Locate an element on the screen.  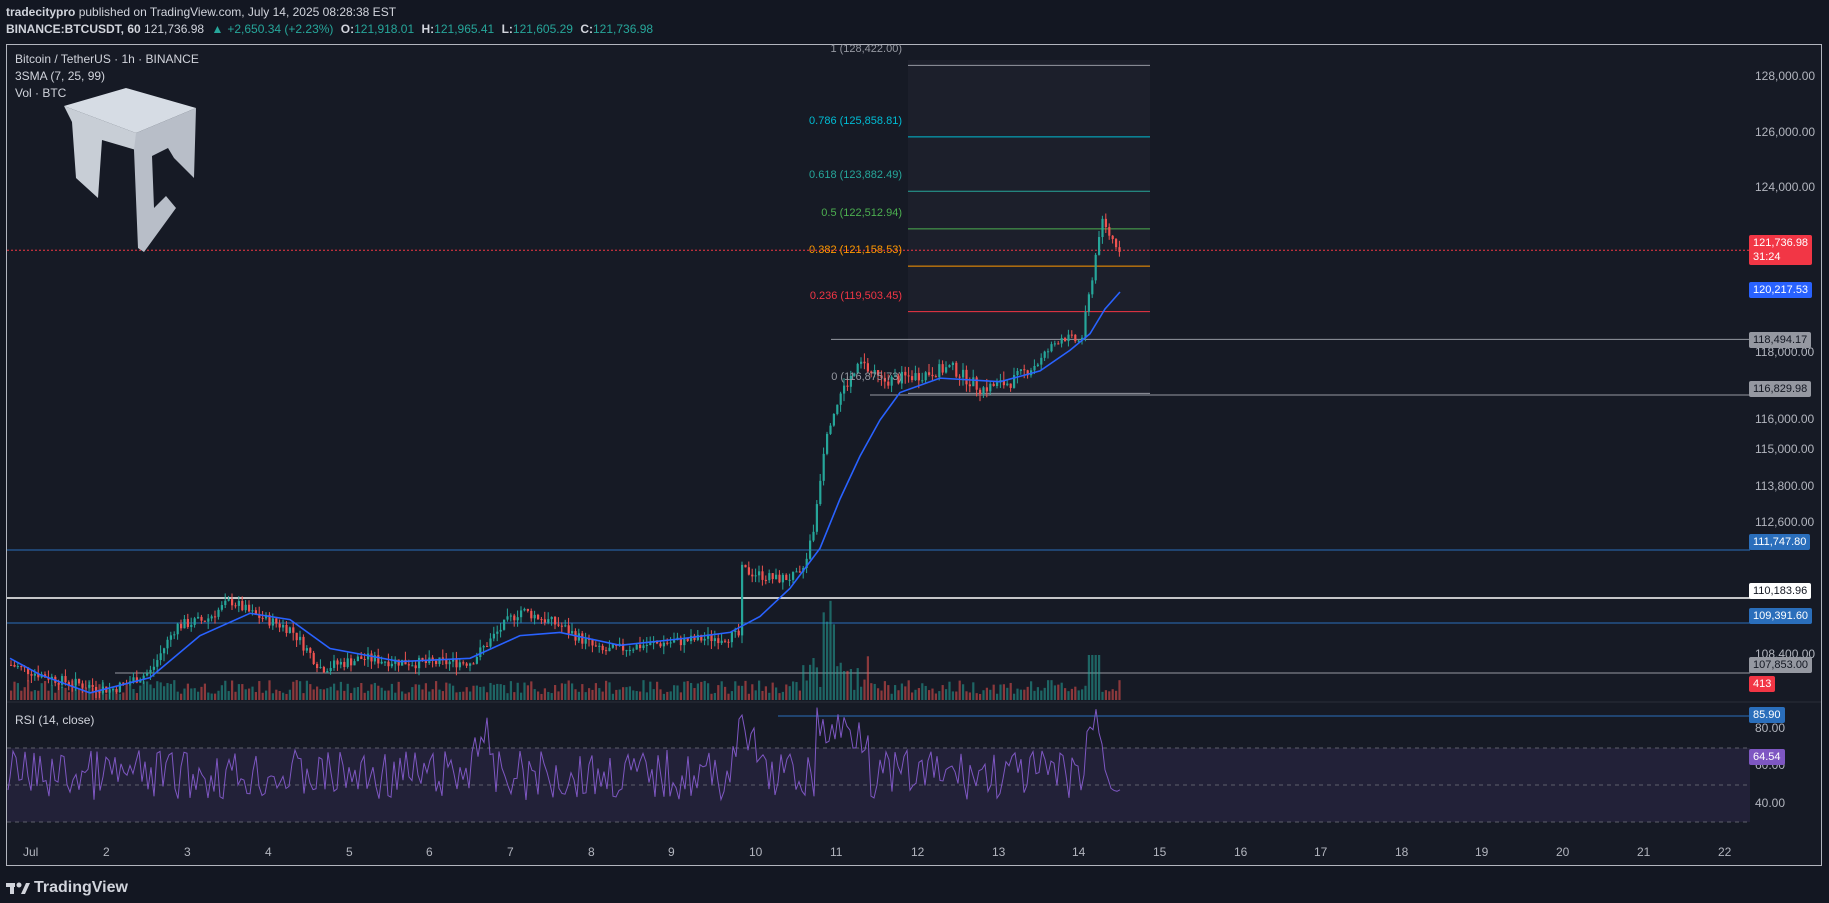
time-axis-label: 21 is located at coordinates (1644, 852).